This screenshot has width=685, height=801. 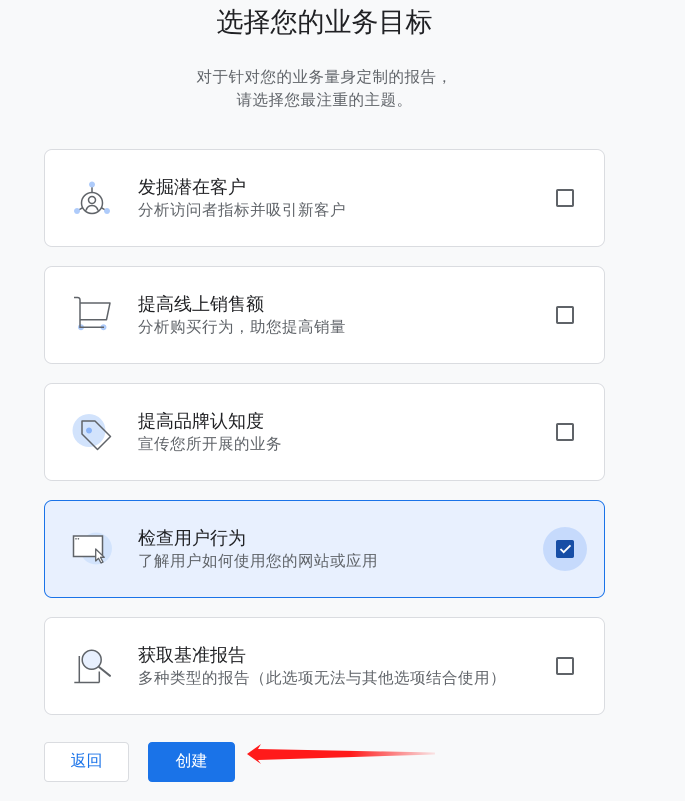 What do you see at coordinates (192, 187) in the screenshot?
I see `goal-title: 发掘潜在客户` at bounding box center [192, 187].